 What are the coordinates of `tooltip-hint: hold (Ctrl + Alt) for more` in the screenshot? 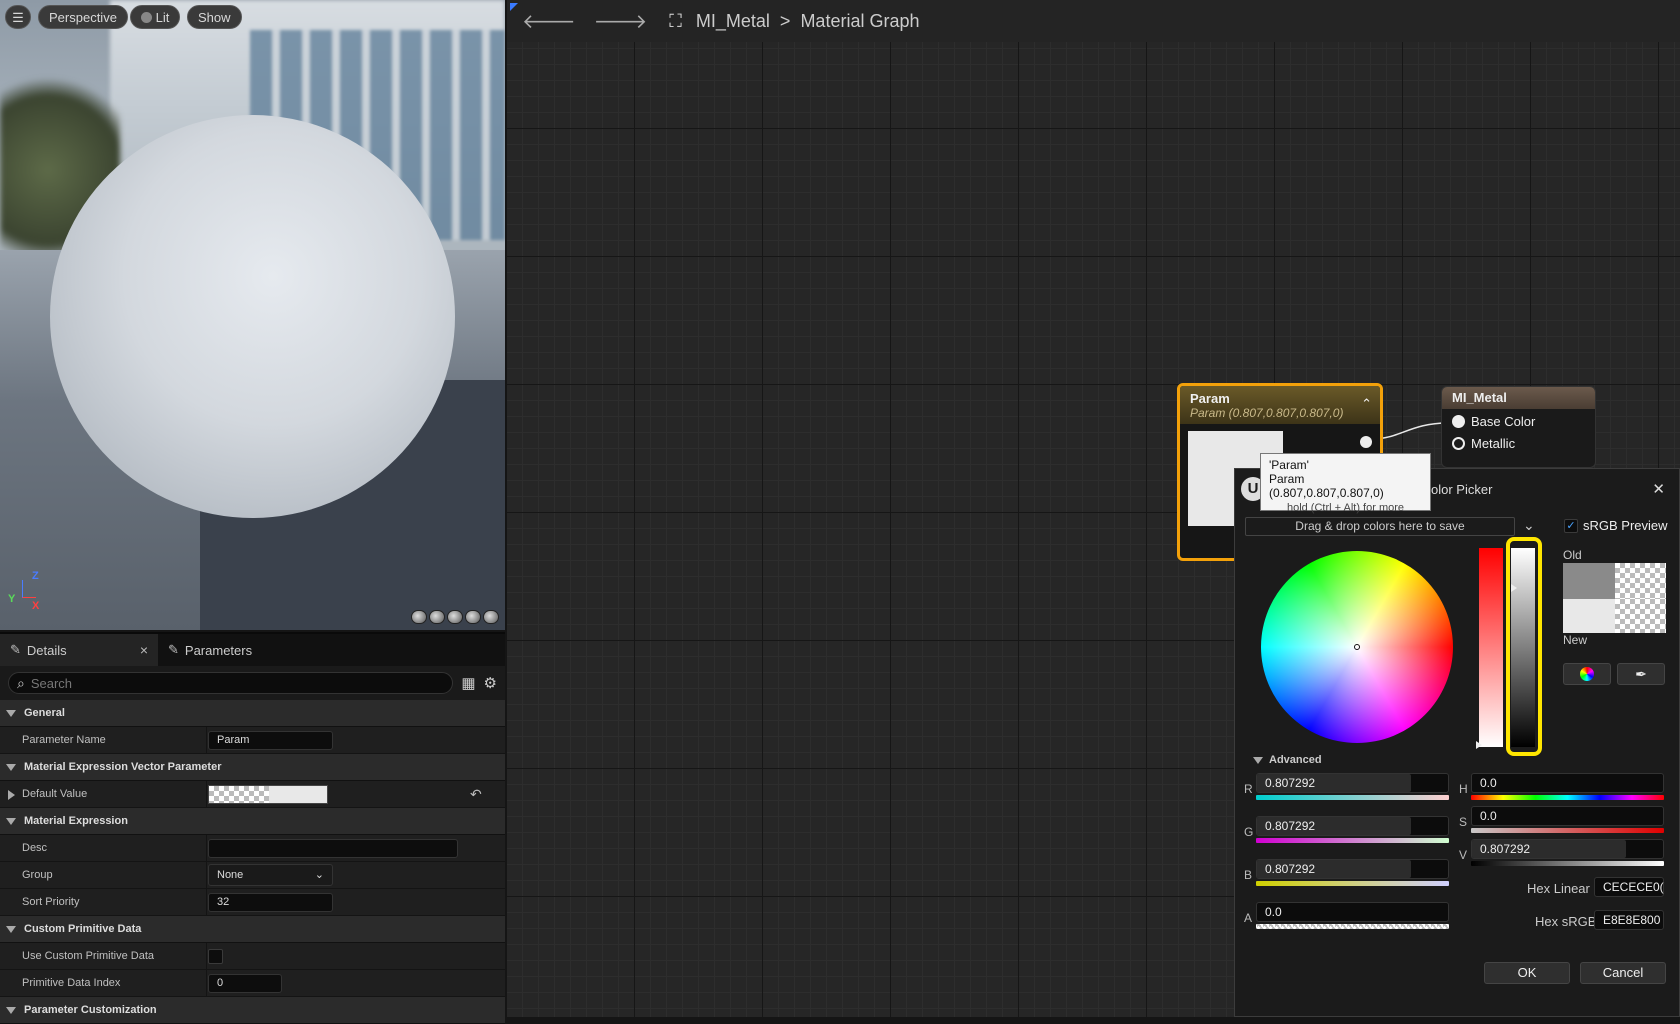 It's located at (1345, 508).